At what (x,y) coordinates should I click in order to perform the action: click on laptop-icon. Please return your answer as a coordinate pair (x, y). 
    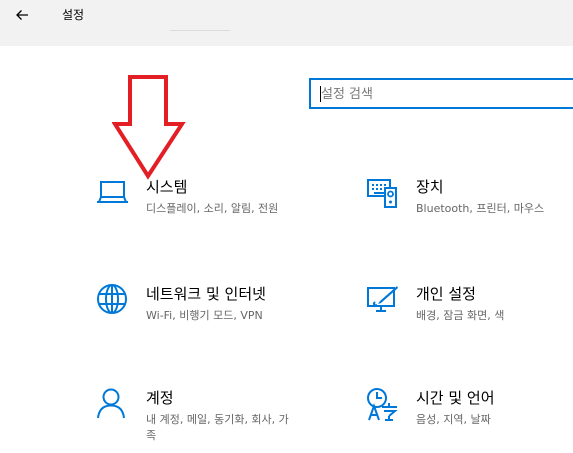
    Looking at the image, I should click on (112, 192).